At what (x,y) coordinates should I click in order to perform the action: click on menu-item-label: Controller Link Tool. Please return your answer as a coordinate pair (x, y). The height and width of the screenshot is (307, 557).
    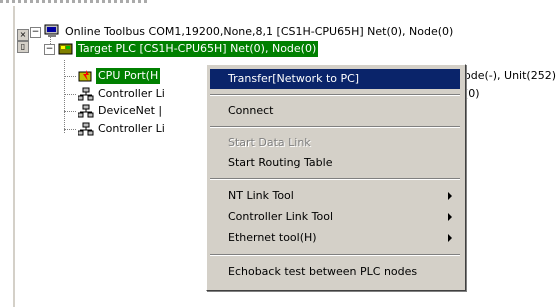
    Looking at the image, I should click on (280, 216).